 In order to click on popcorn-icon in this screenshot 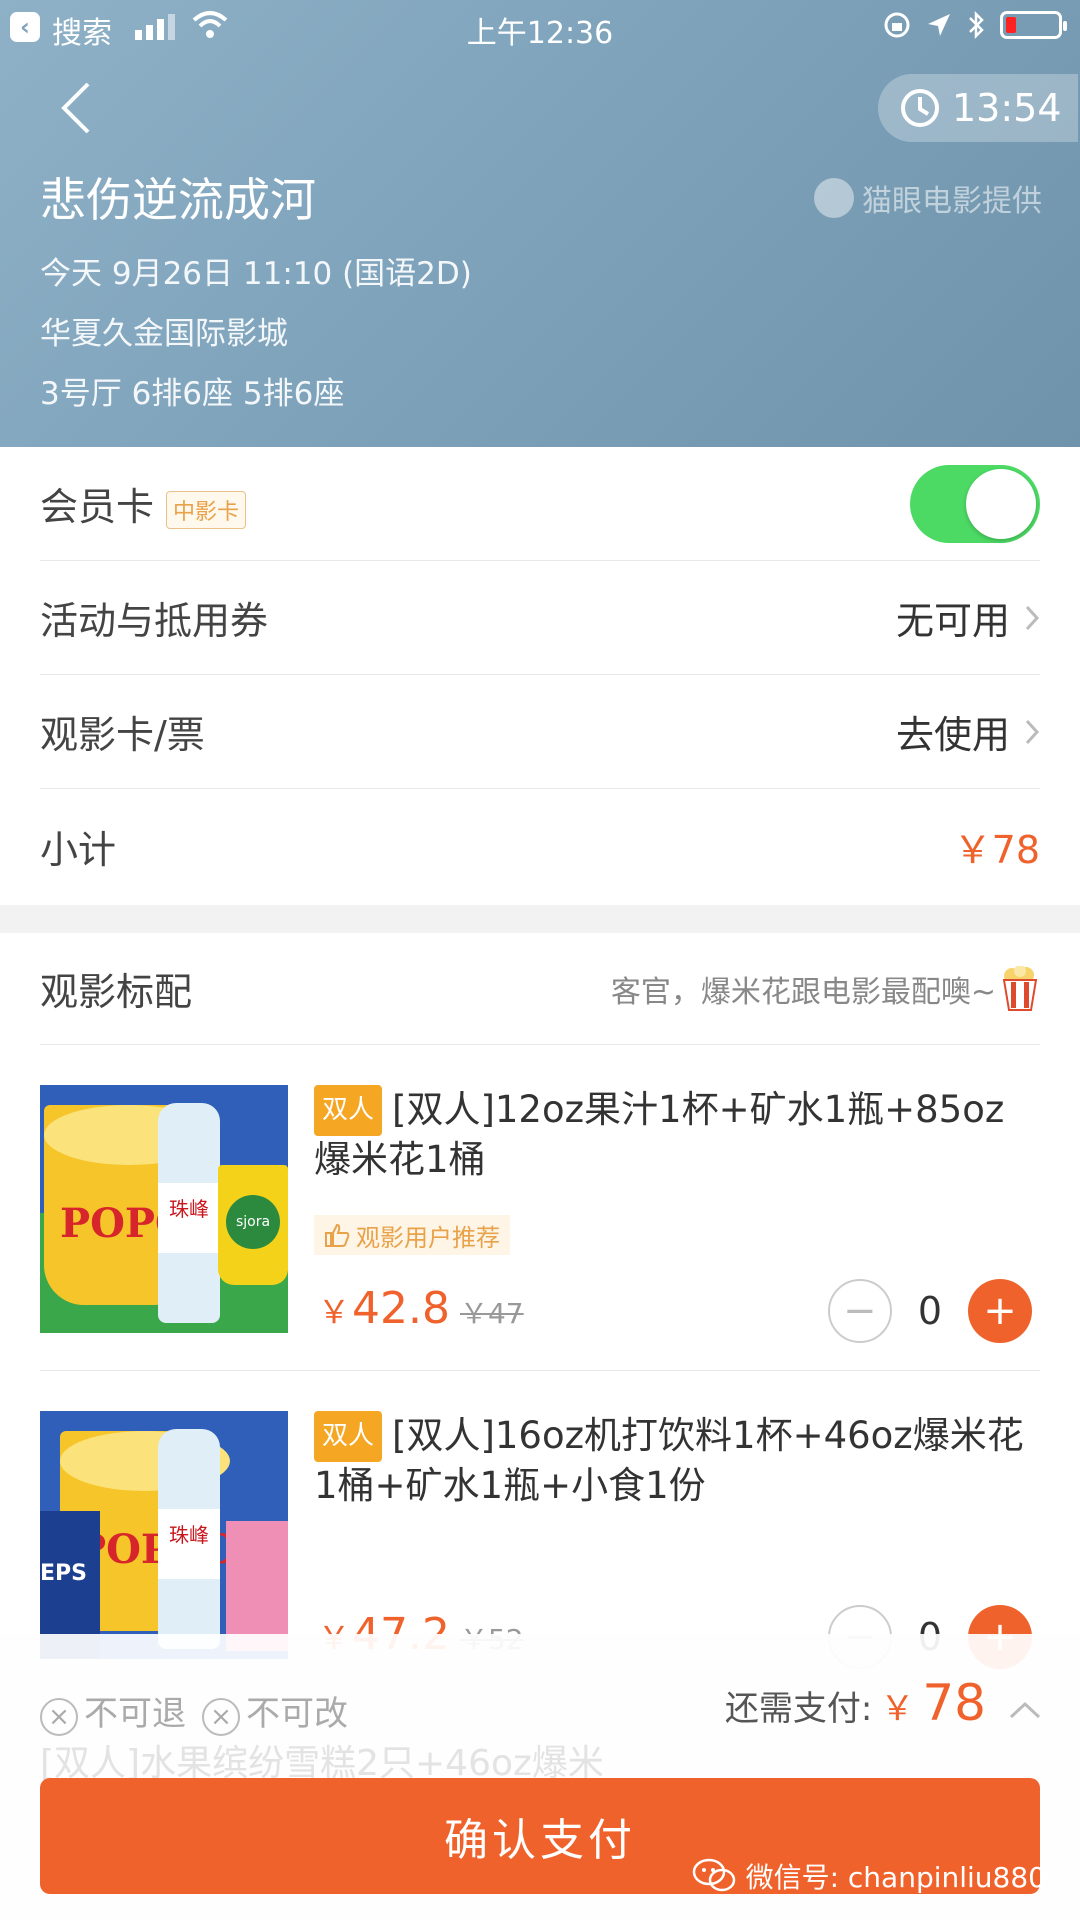, I will do `click(1020, 988)`.